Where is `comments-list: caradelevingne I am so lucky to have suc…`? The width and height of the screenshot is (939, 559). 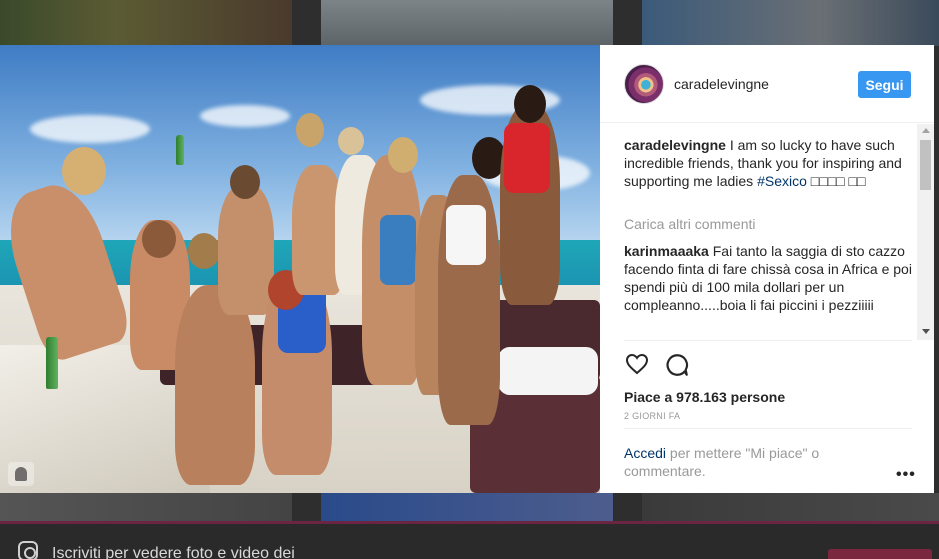
comments-list: caradelevingne I am so lucky to have suc… is located at coordinates (767, 232).